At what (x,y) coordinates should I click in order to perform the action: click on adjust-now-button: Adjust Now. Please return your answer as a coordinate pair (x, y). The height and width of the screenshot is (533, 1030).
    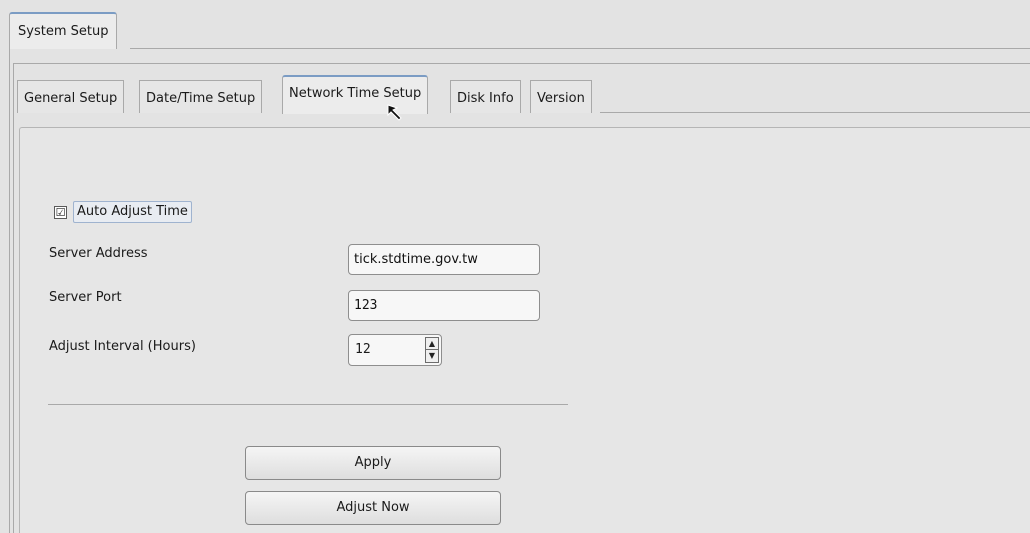
    Looking at the image, I should click on (373, 508).